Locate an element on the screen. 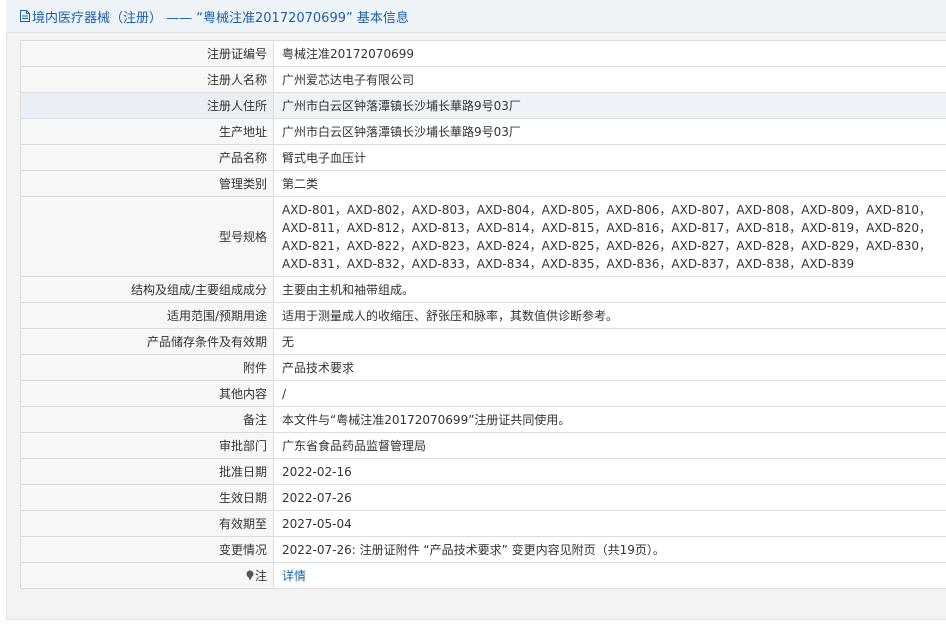  row-value: 2027-05-04 is located at coordinates (609, 523).